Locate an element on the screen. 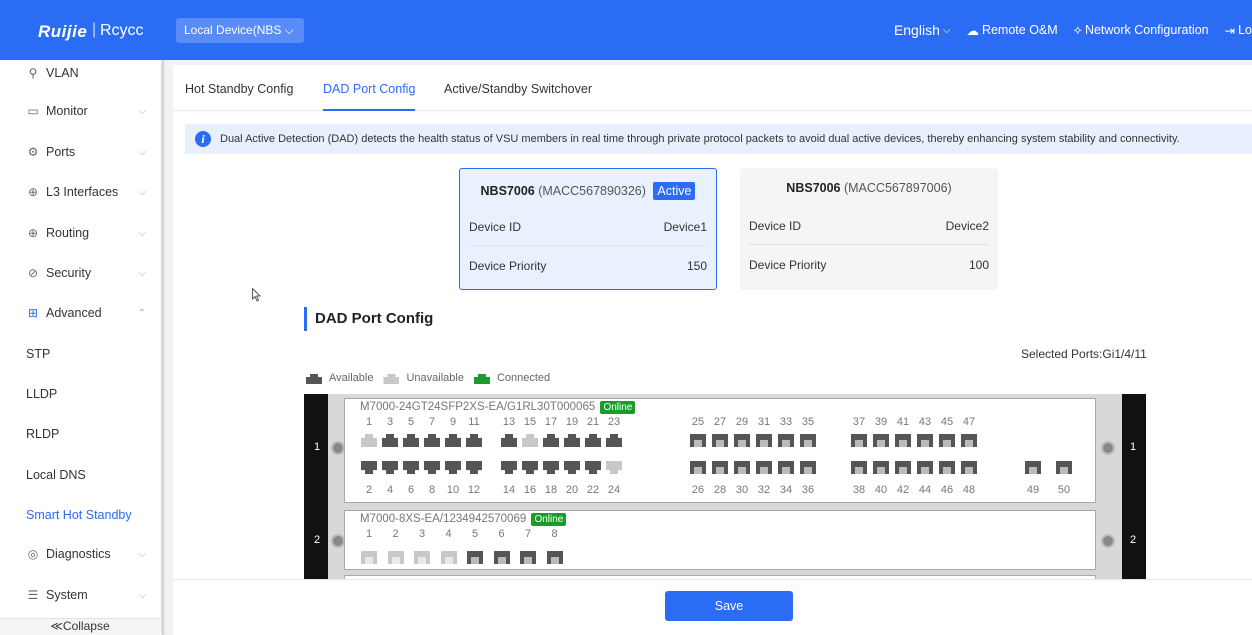 This screenshot has width=1252, height=635. port-number: 29 is located at coordinates (742, 422).